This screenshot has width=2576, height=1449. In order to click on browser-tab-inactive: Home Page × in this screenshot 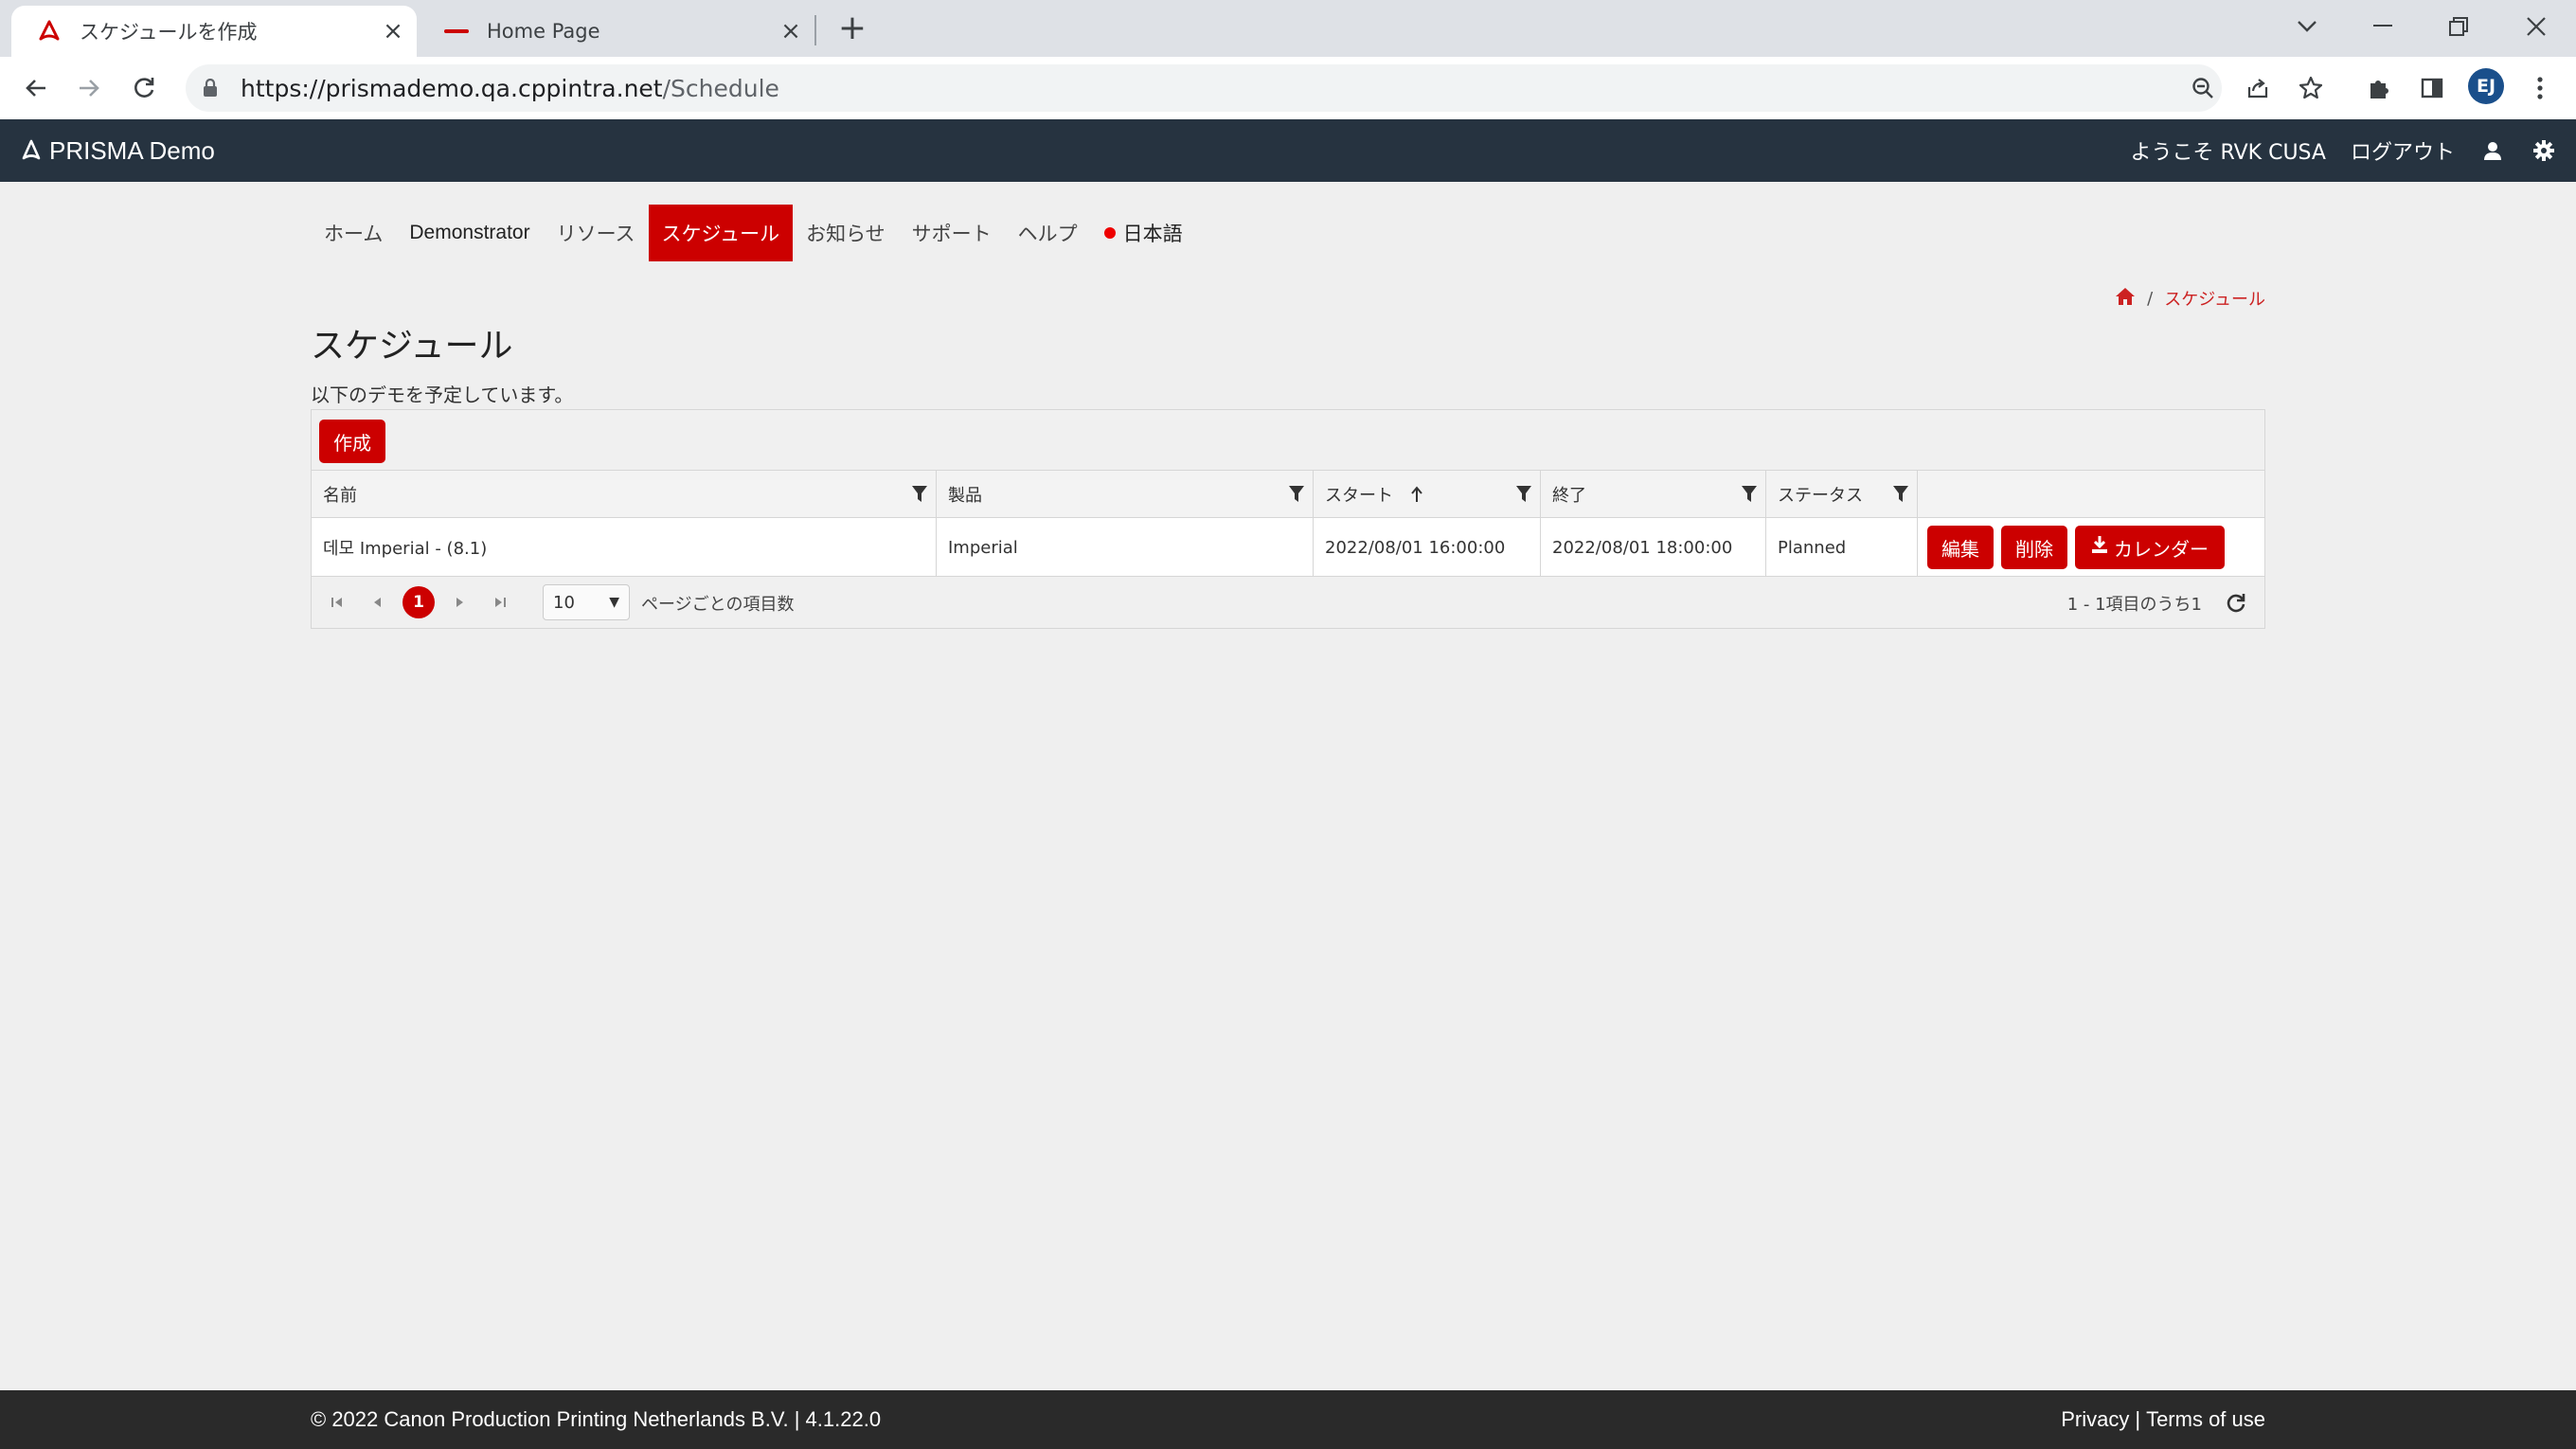, I will do `click(616, 31)`.